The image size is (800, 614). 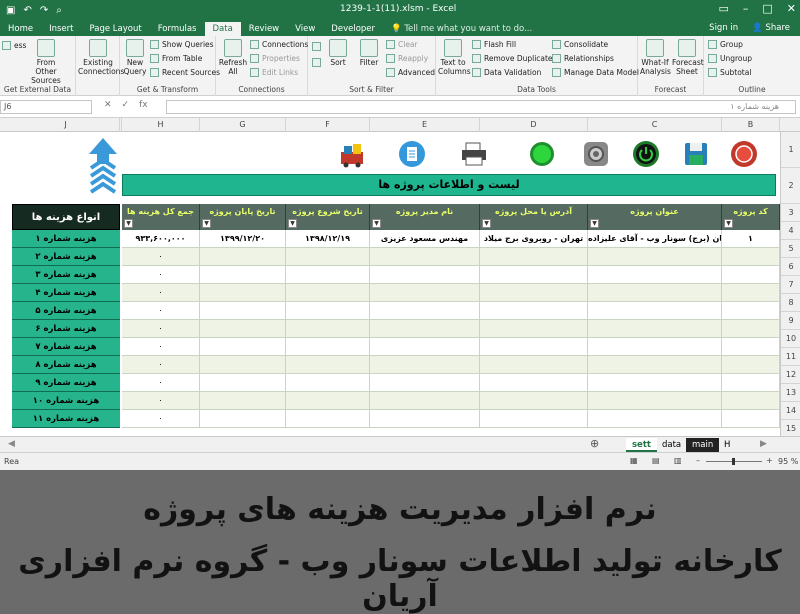 I want to click on advanced-button: Advanced, so click(x=410, y=72).